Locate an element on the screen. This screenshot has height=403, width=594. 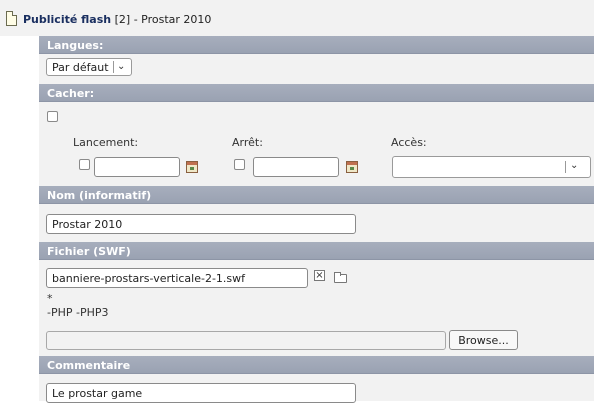
clear-x-icon: × is located at coordinates (319, 275).